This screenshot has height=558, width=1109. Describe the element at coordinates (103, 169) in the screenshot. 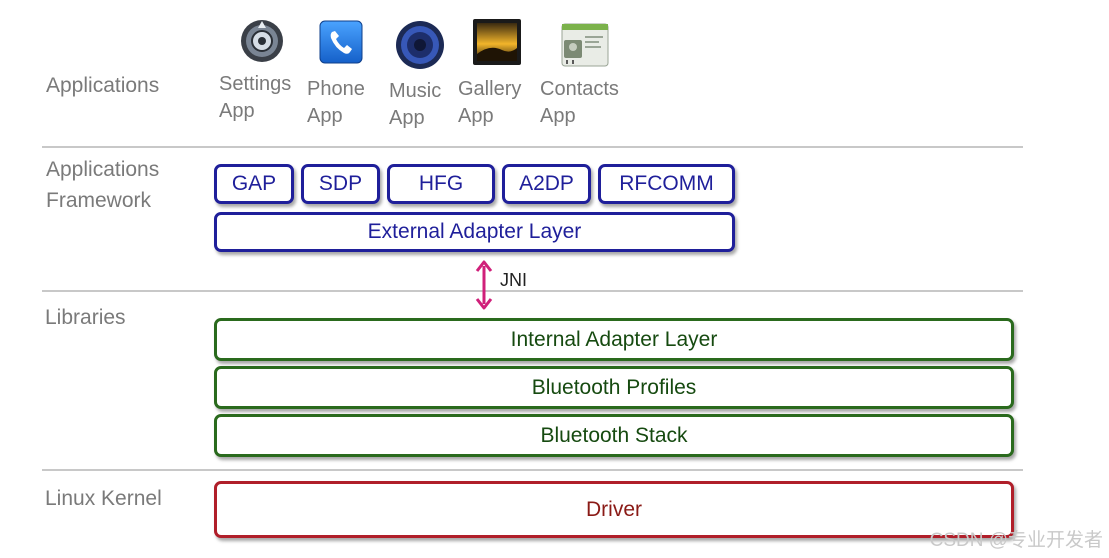

I see `layer-label-framework-line1: Applications` at that location.